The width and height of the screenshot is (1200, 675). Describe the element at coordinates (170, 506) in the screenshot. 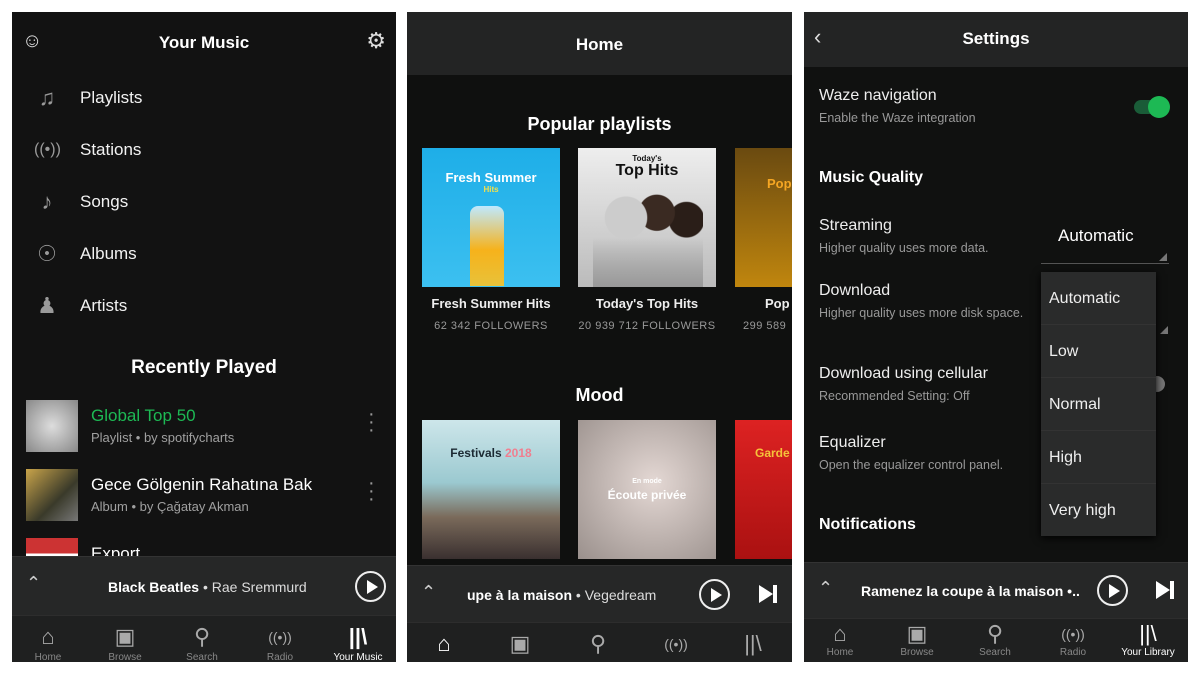

I see `item-subtitle: Album • by Çağatay Akman` at that location.